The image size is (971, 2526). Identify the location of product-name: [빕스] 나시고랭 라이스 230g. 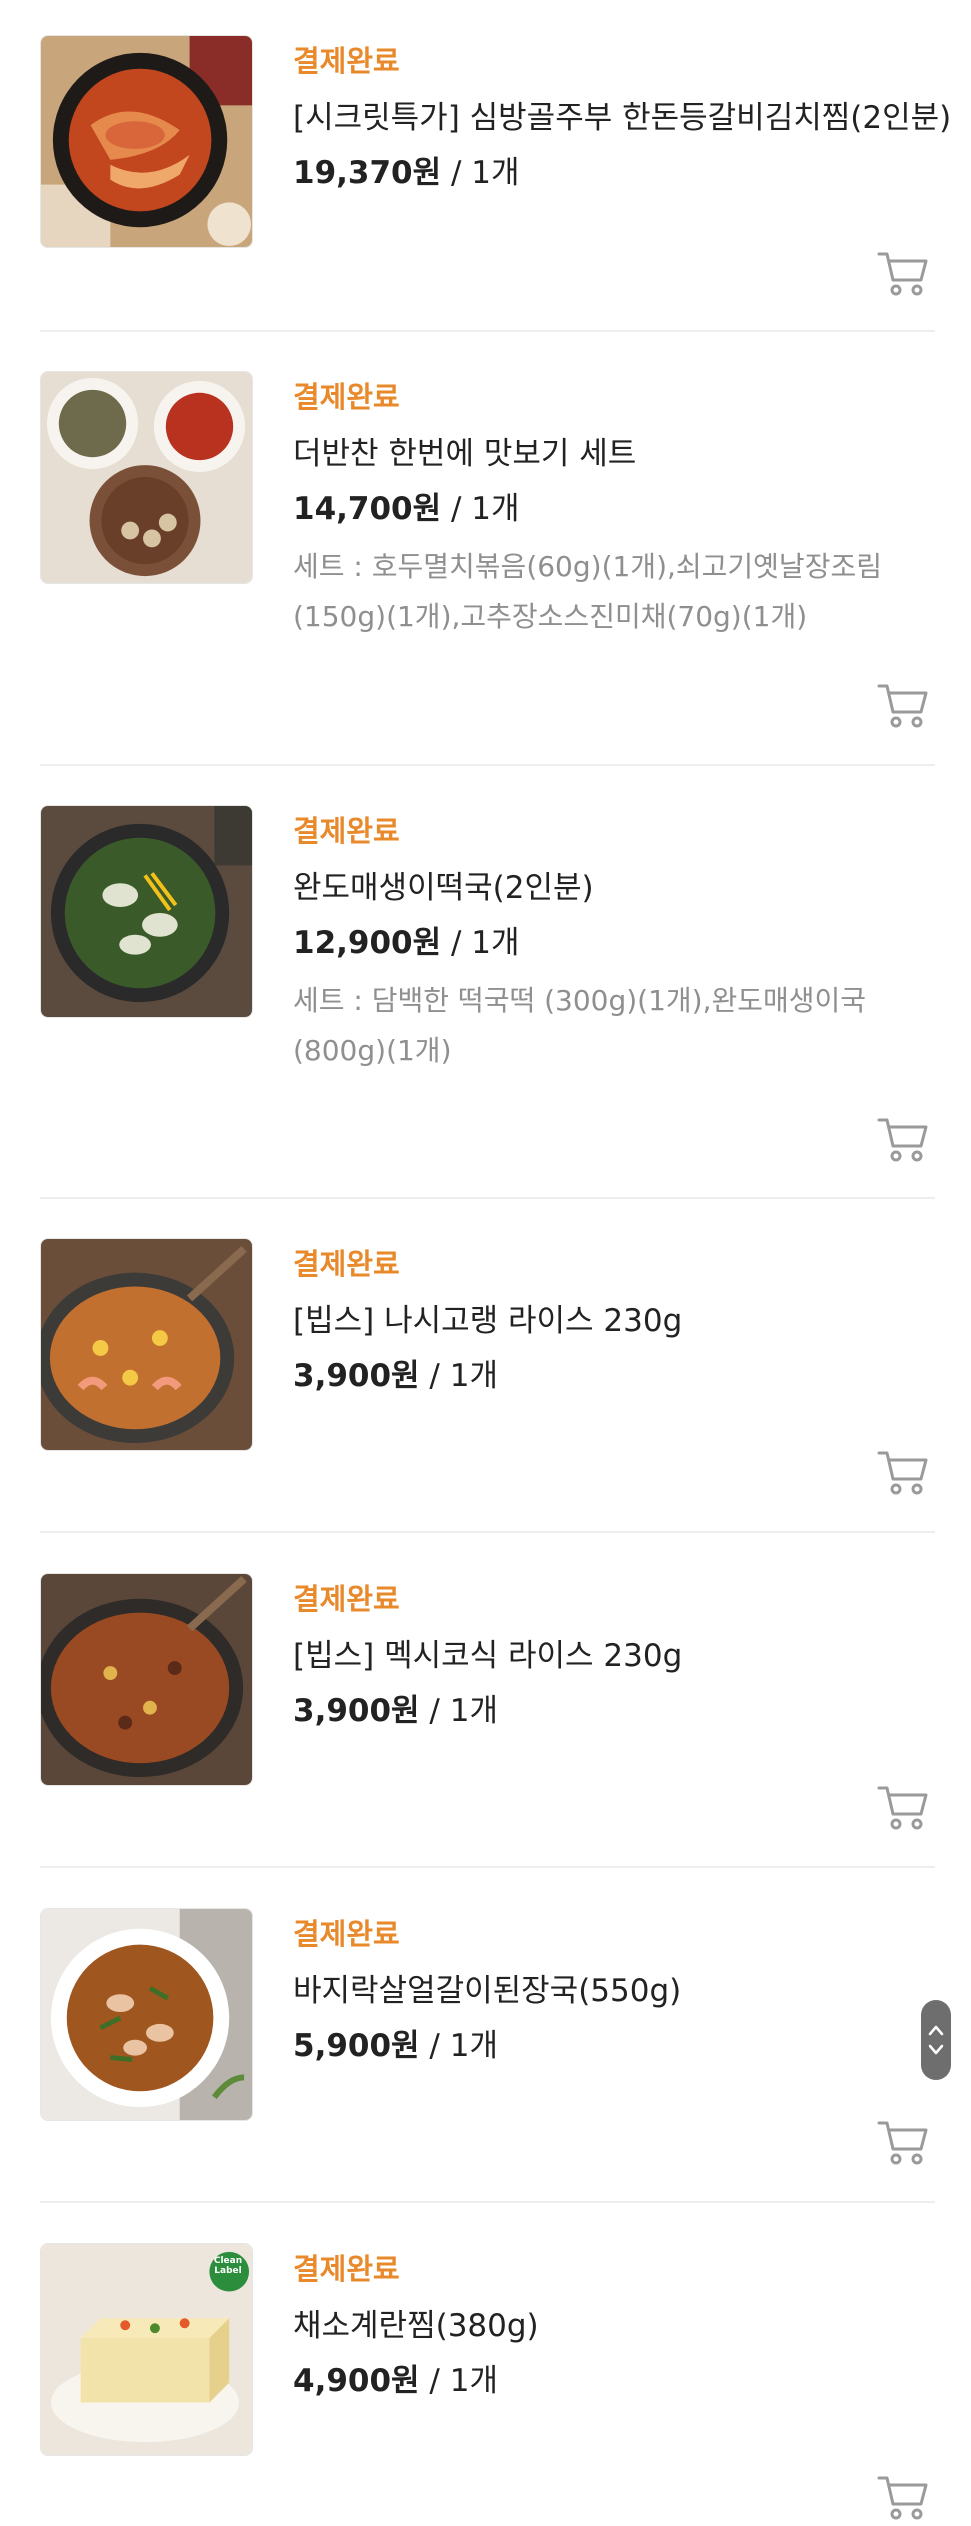
(487, 1317).